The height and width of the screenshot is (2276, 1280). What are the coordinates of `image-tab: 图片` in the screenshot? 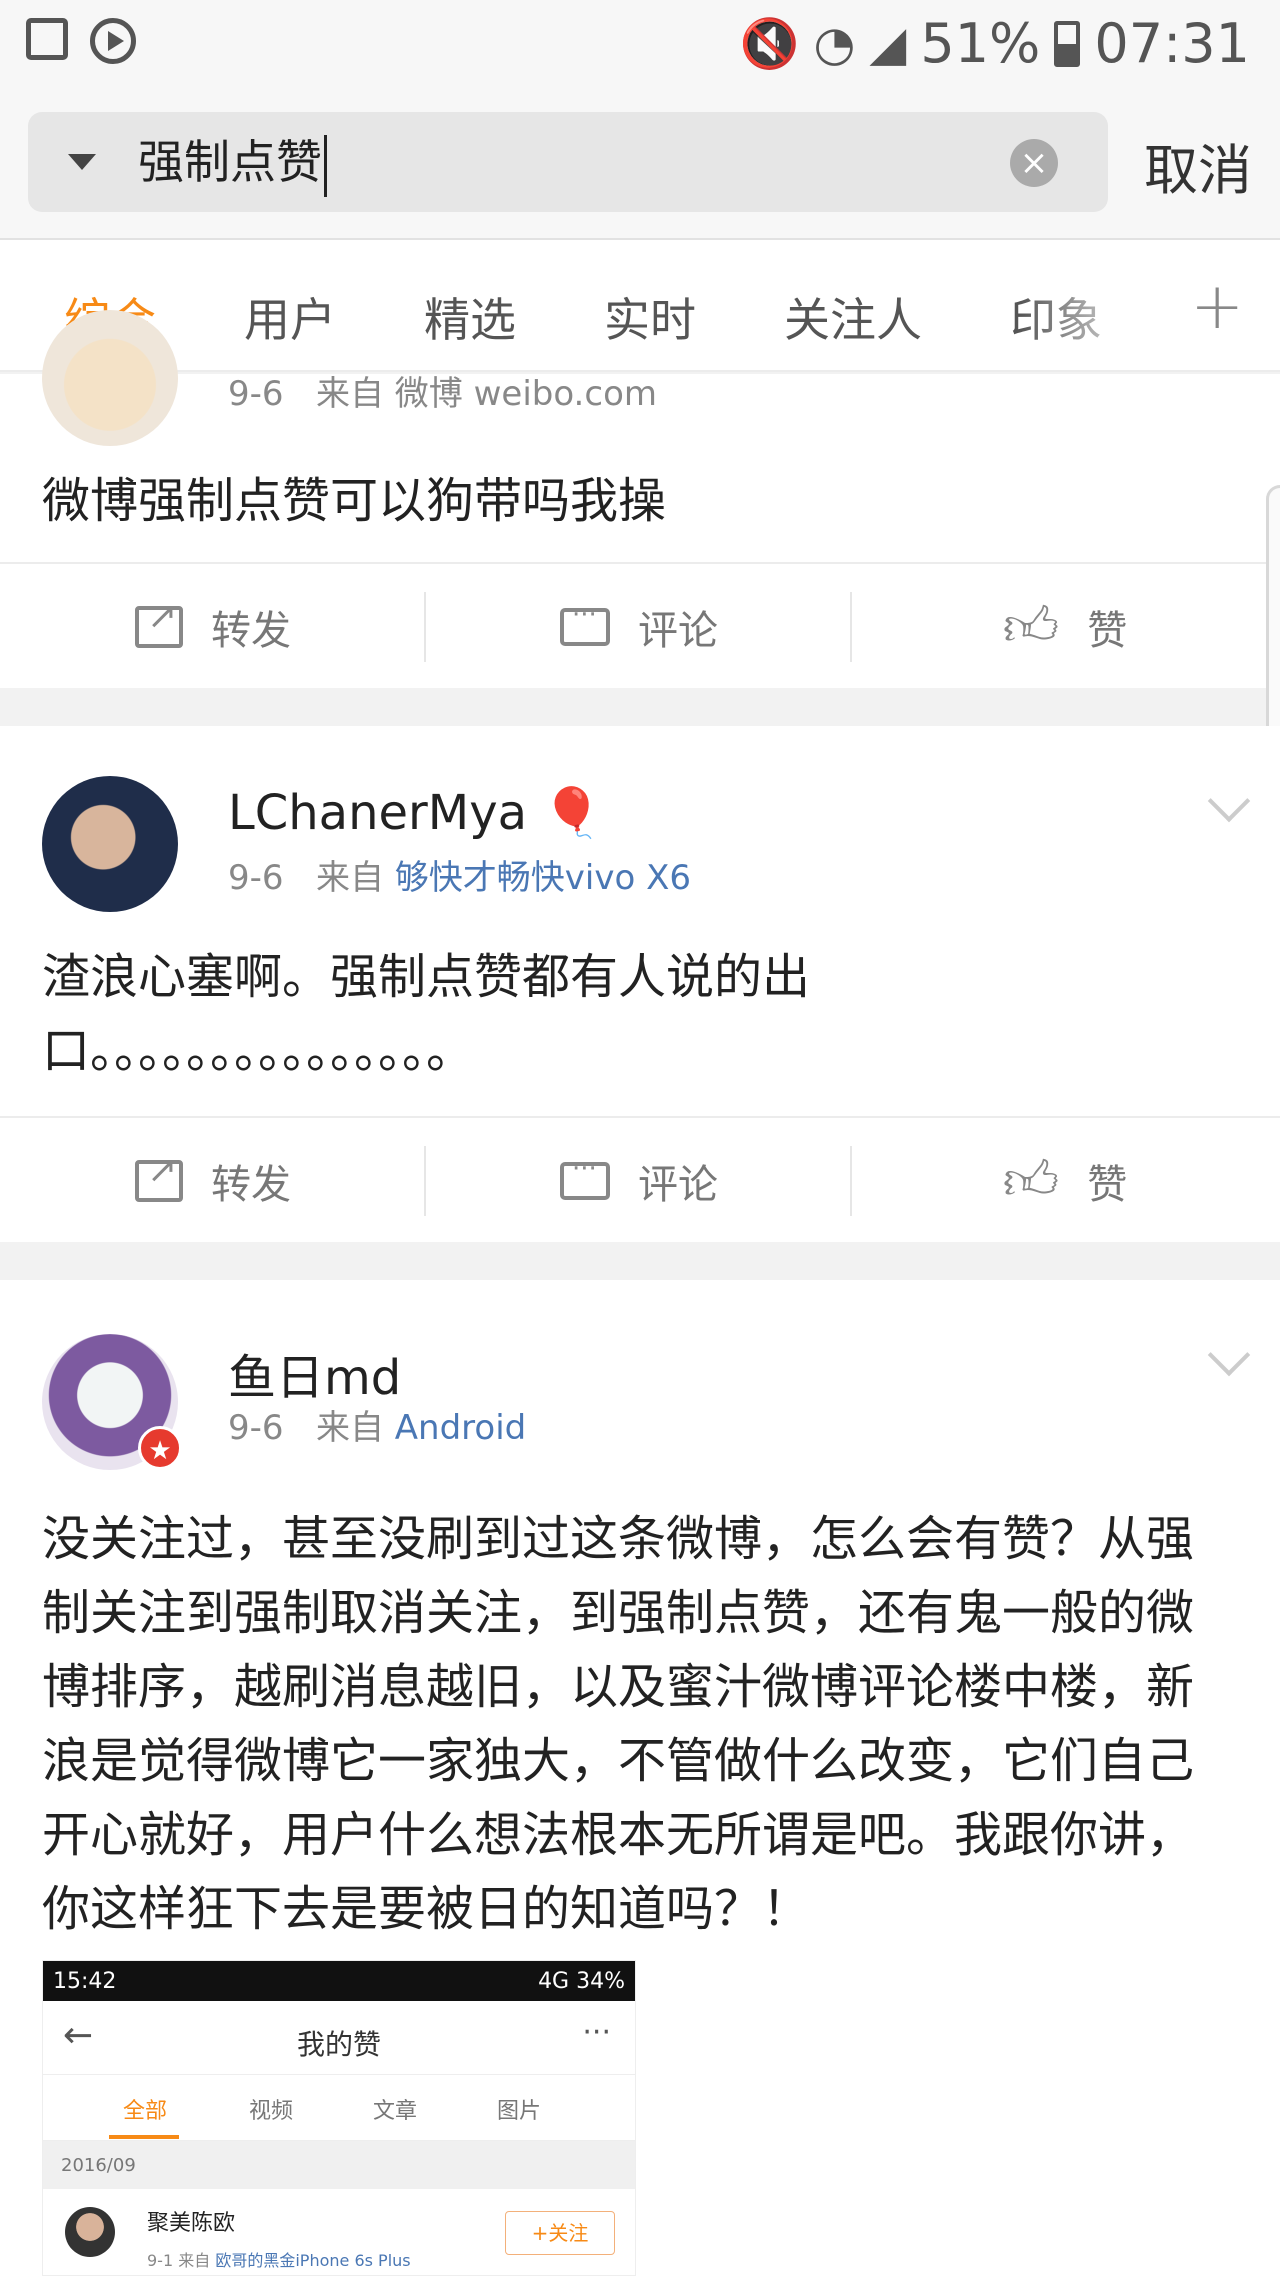 It's located at (519, 2111).